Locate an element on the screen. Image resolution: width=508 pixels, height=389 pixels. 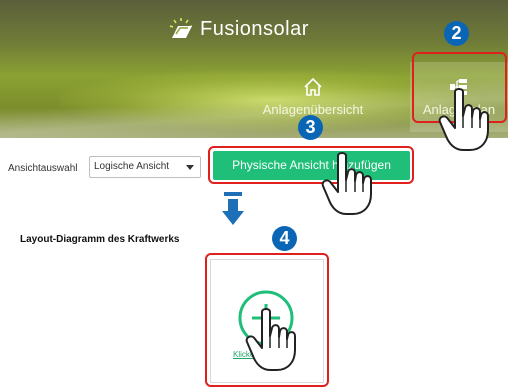
step-badge-2: 2 is located at coordinates (456, 33).